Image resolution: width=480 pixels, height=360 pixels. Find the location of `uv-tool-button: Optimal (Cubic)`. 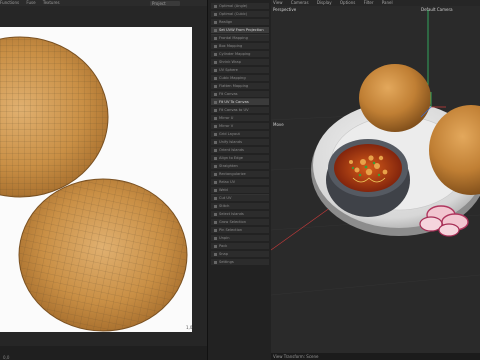

uv-tool-button: Optimal (Cubic) is located at coordinates (240, 14).